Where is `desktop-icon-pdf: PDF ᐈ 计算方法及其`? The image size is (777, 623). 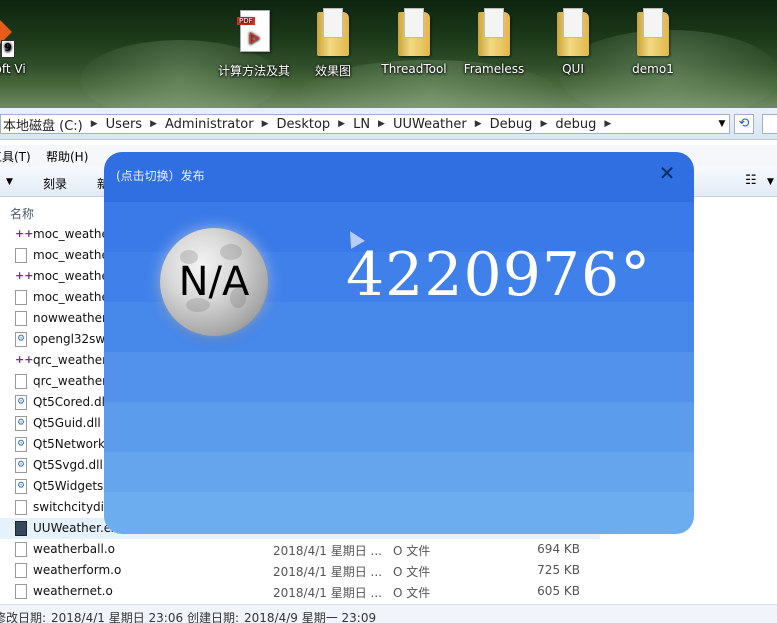 desktop-icon-pdf: PDF ᐈ 计算方法及其 is located at coordinates (254, 43).